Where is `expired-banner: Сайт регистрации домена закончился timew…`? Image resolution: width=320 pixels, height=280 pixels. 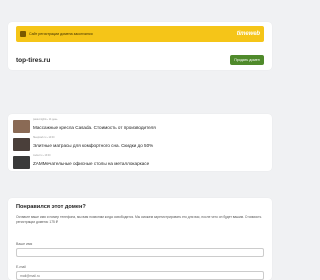
expired-banner: Сайт регистрации домена закончился timew… is located at coordinates (140, 34).